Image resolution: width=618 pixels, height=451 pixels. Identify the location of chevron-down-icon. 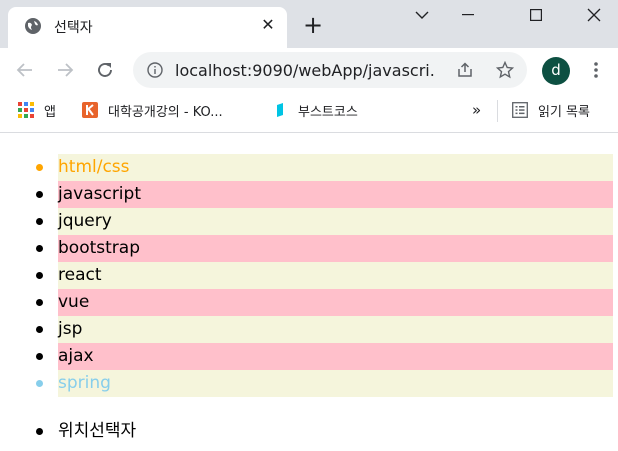
(422, 15).